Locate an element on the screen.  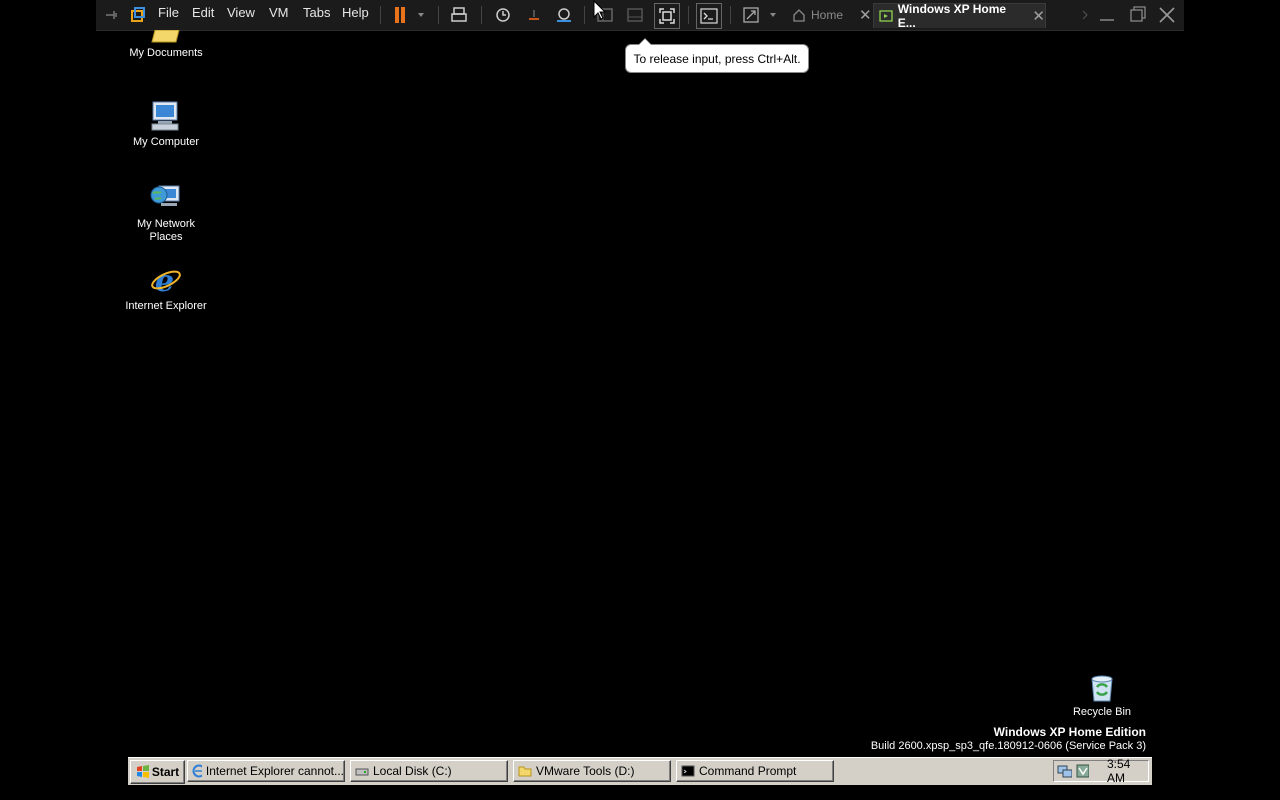
minimize-icon is located at coordinates (1107, 15).